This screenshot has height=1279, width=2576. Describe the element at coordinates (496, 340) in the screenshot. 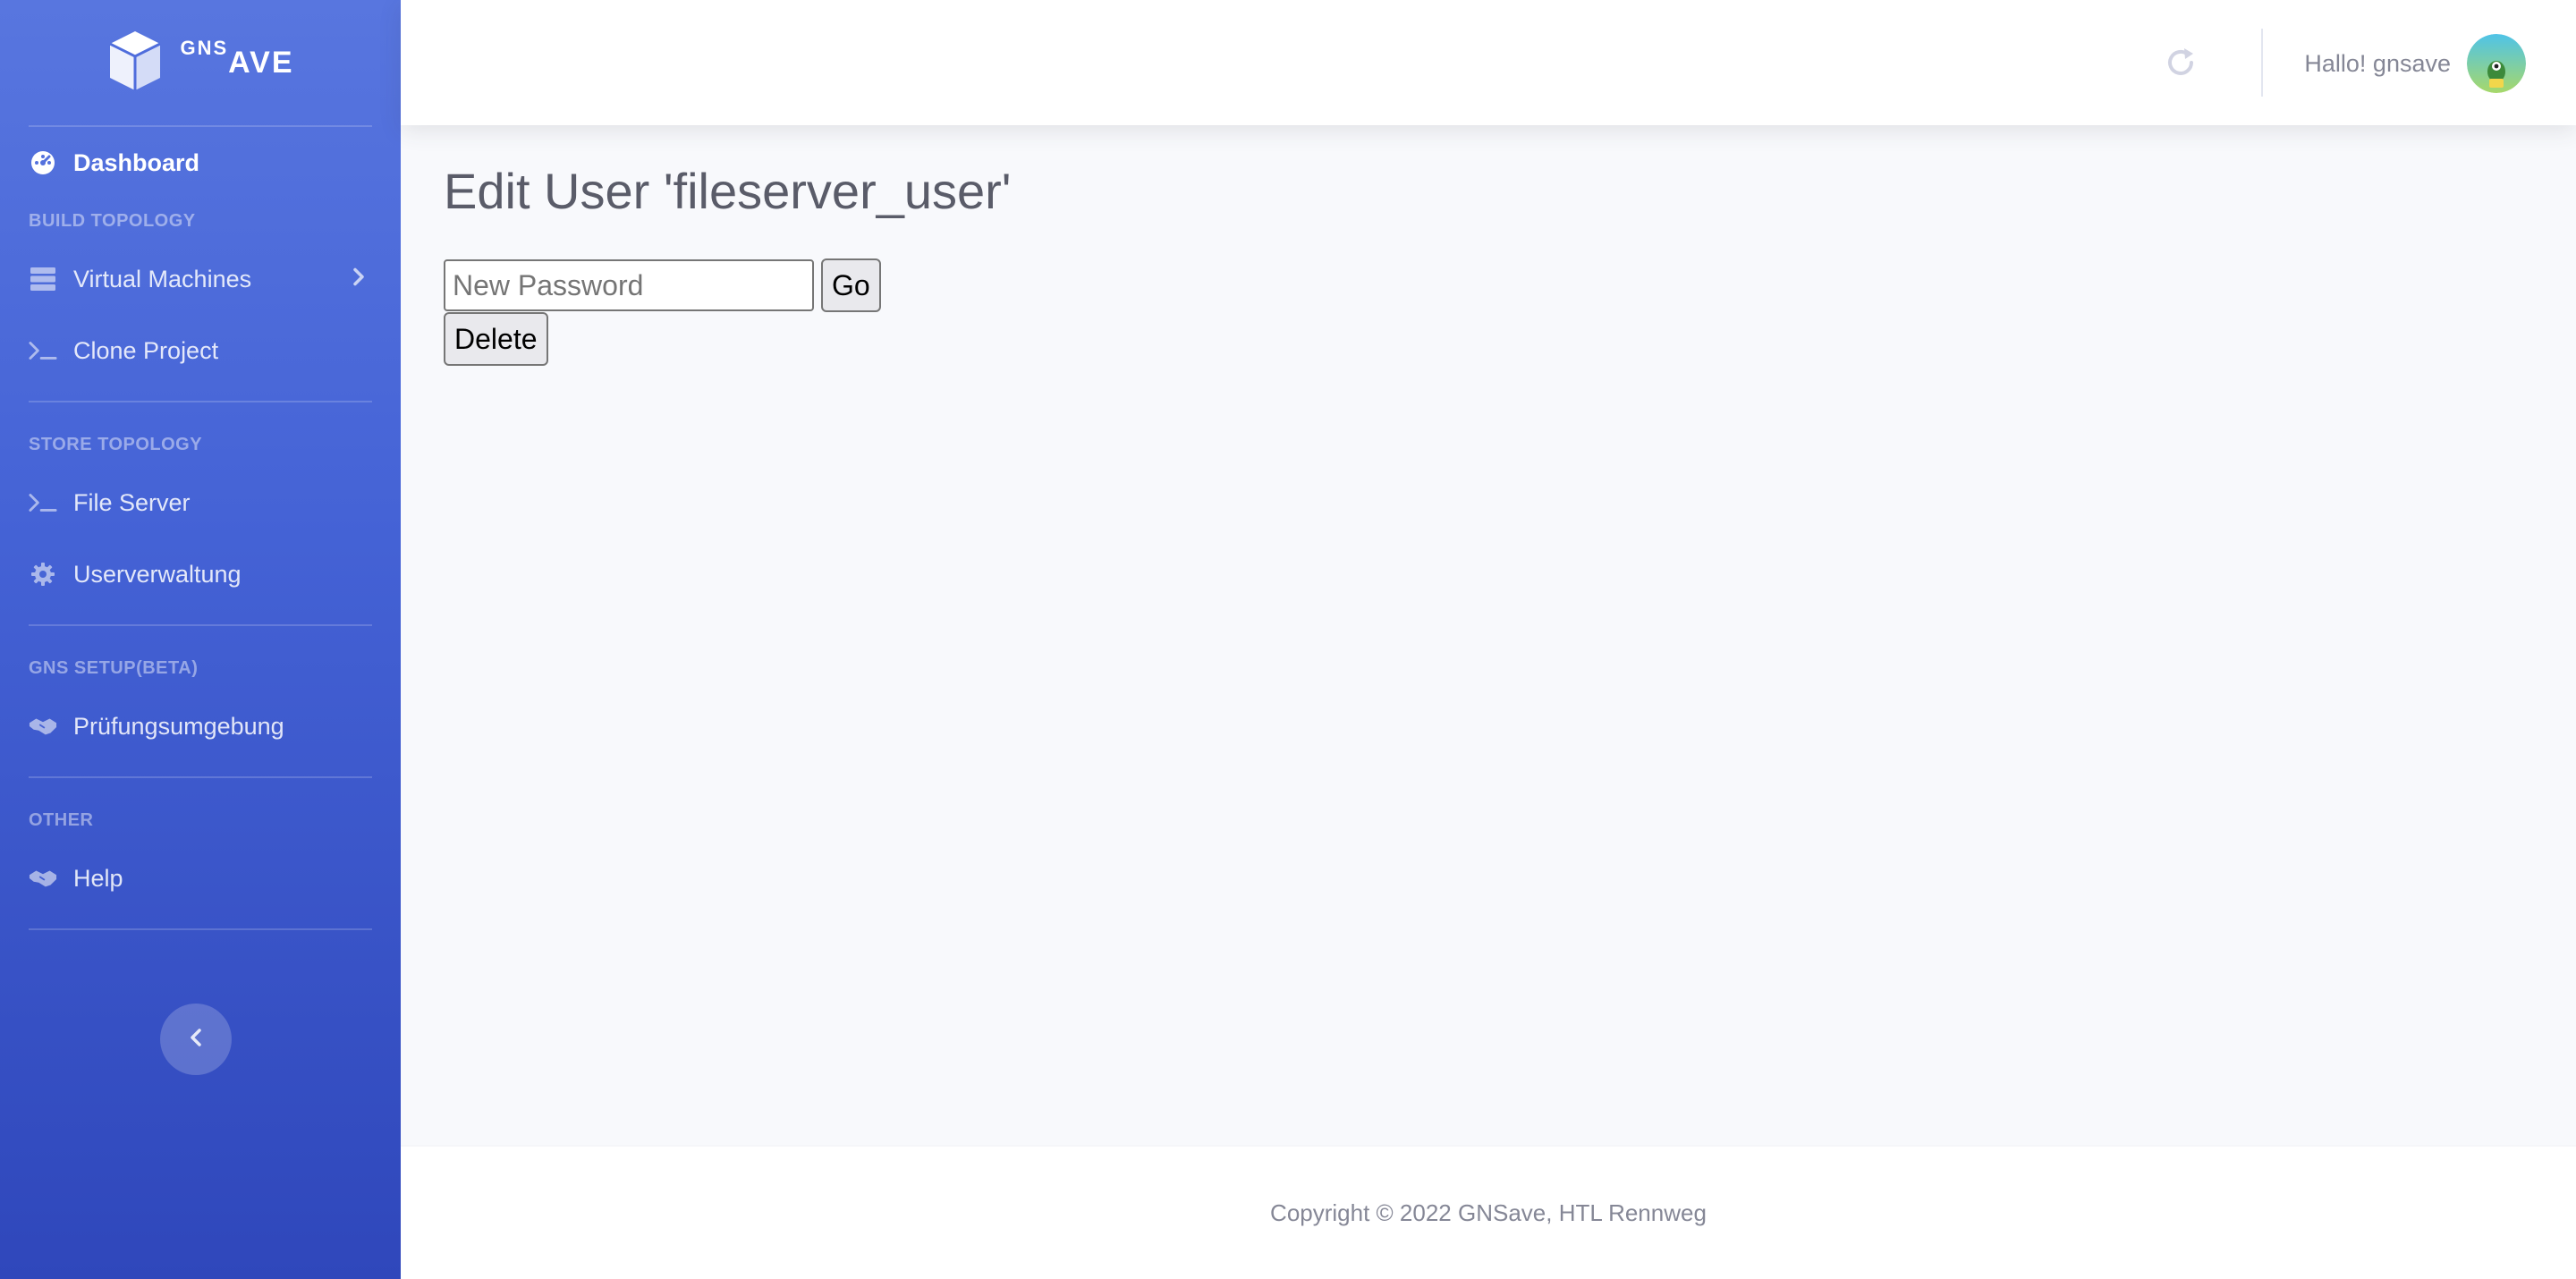

I see `delete-button: Delete` at that location.